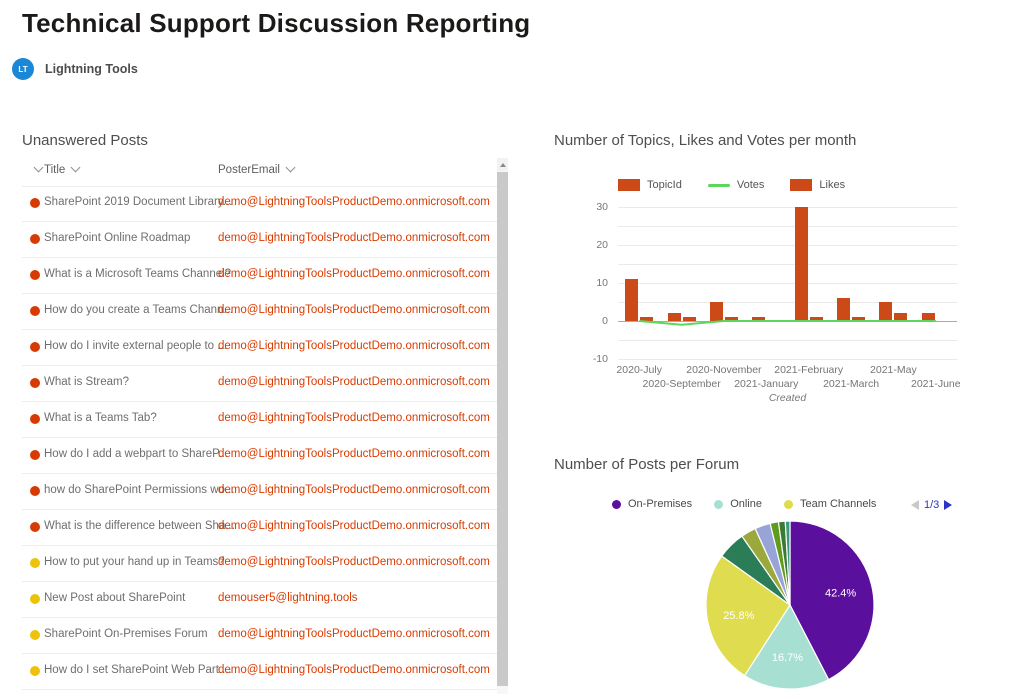 This screenshot has width=1024, height=699. What do you see at coordinates (935, 384) in the screenshot?
I see `x-axis-label: 2021-June` at bounding box center [935, 384].